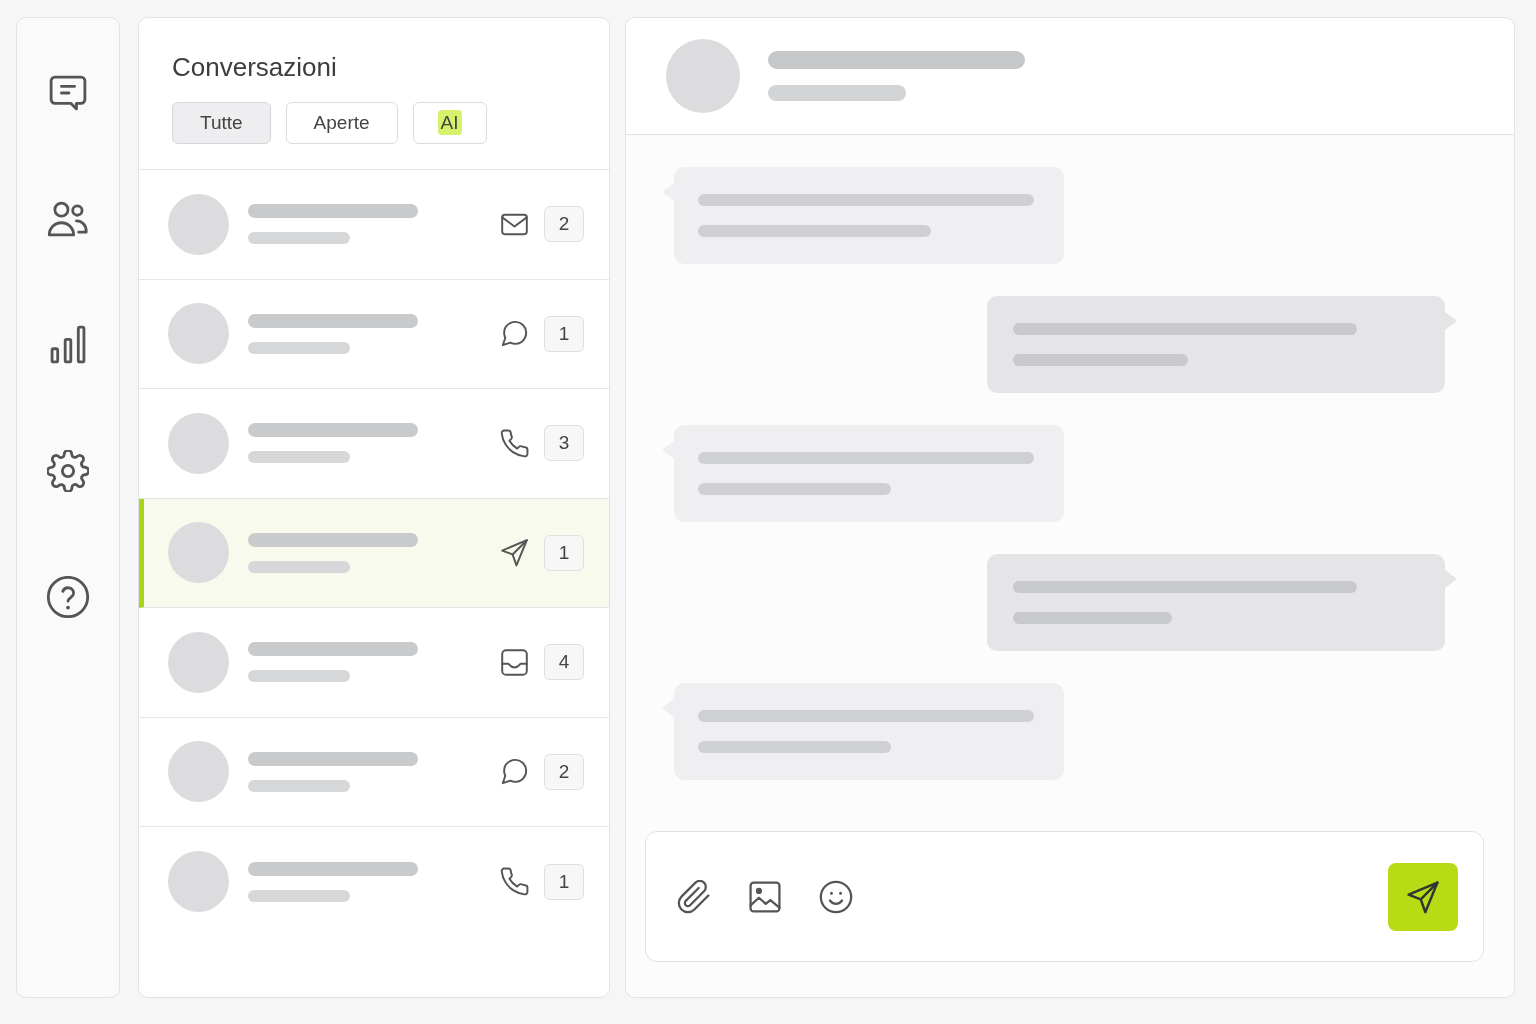 Image resolution: width=1536 pixels, height=1024 pixels. Describe the element at coordinates (836, 896) in the screenshot. I see `emoji-icon` at that location.